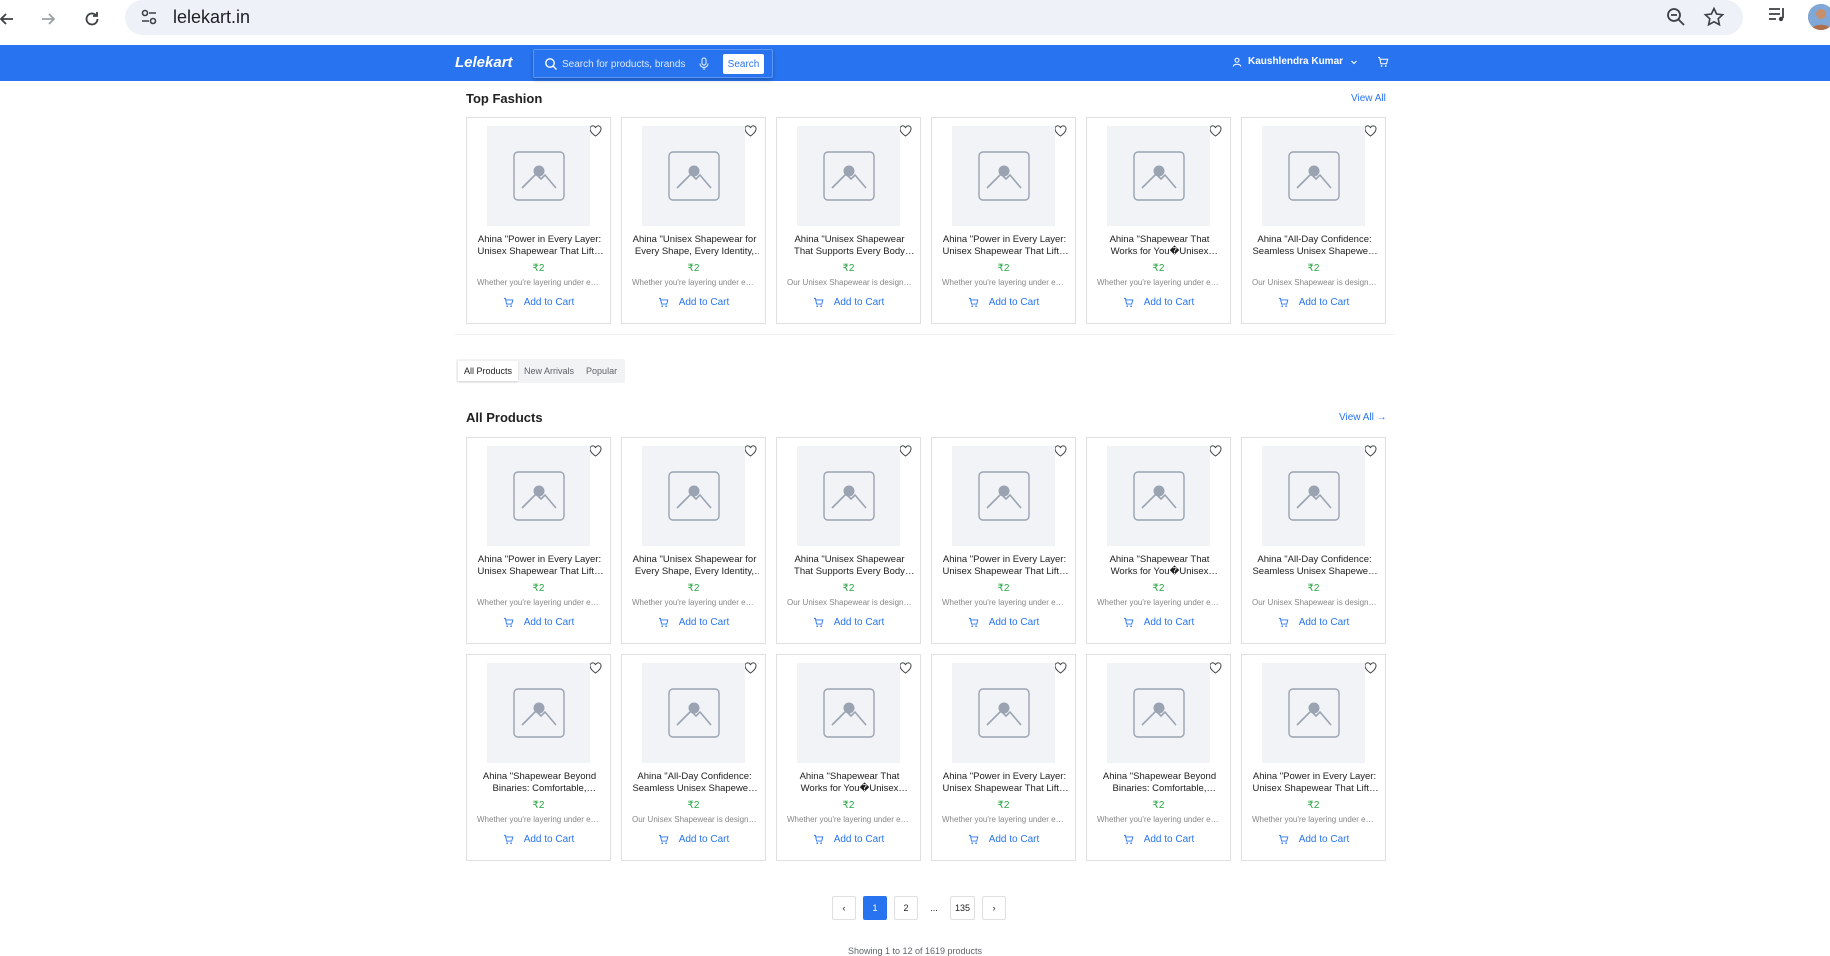 This screenshot has width=1830, height=956. I want to click on site-settings-icon, so click(149, 17).